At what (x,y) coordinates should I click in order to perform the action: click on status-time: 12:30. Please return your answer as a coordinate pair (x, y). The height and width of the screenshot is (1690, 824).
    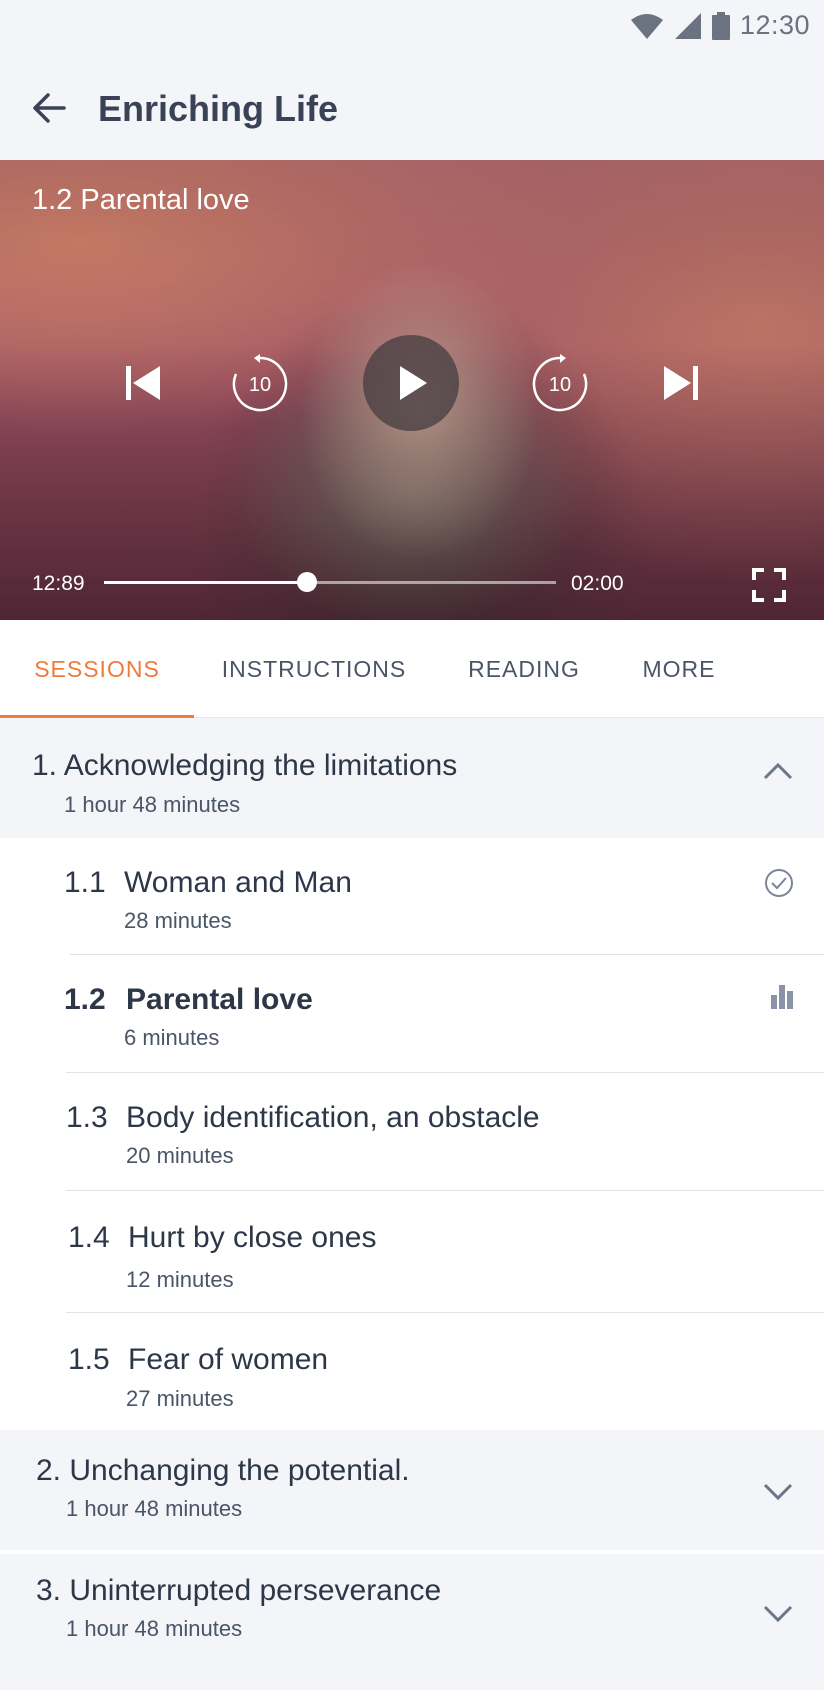
    Looking at the image, I should click on (774, 25).